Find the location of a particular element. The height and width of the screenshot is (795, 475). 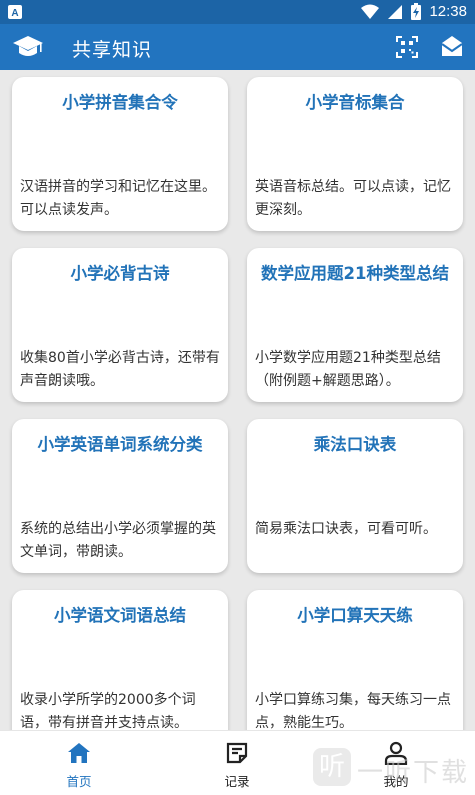

card-description: 简易乘法口诀表，可看可听。 is located at coordinates (346, 529).